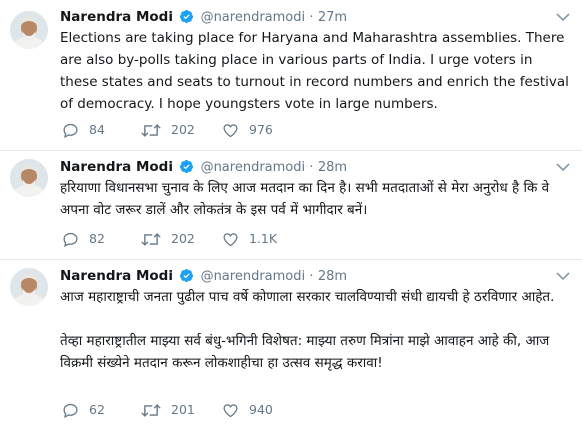 The width and height of the screenshot is (582, 434). Describe the element at coordinates (97, 129) in the screenshot. I see `reply-count: 84` at that location.